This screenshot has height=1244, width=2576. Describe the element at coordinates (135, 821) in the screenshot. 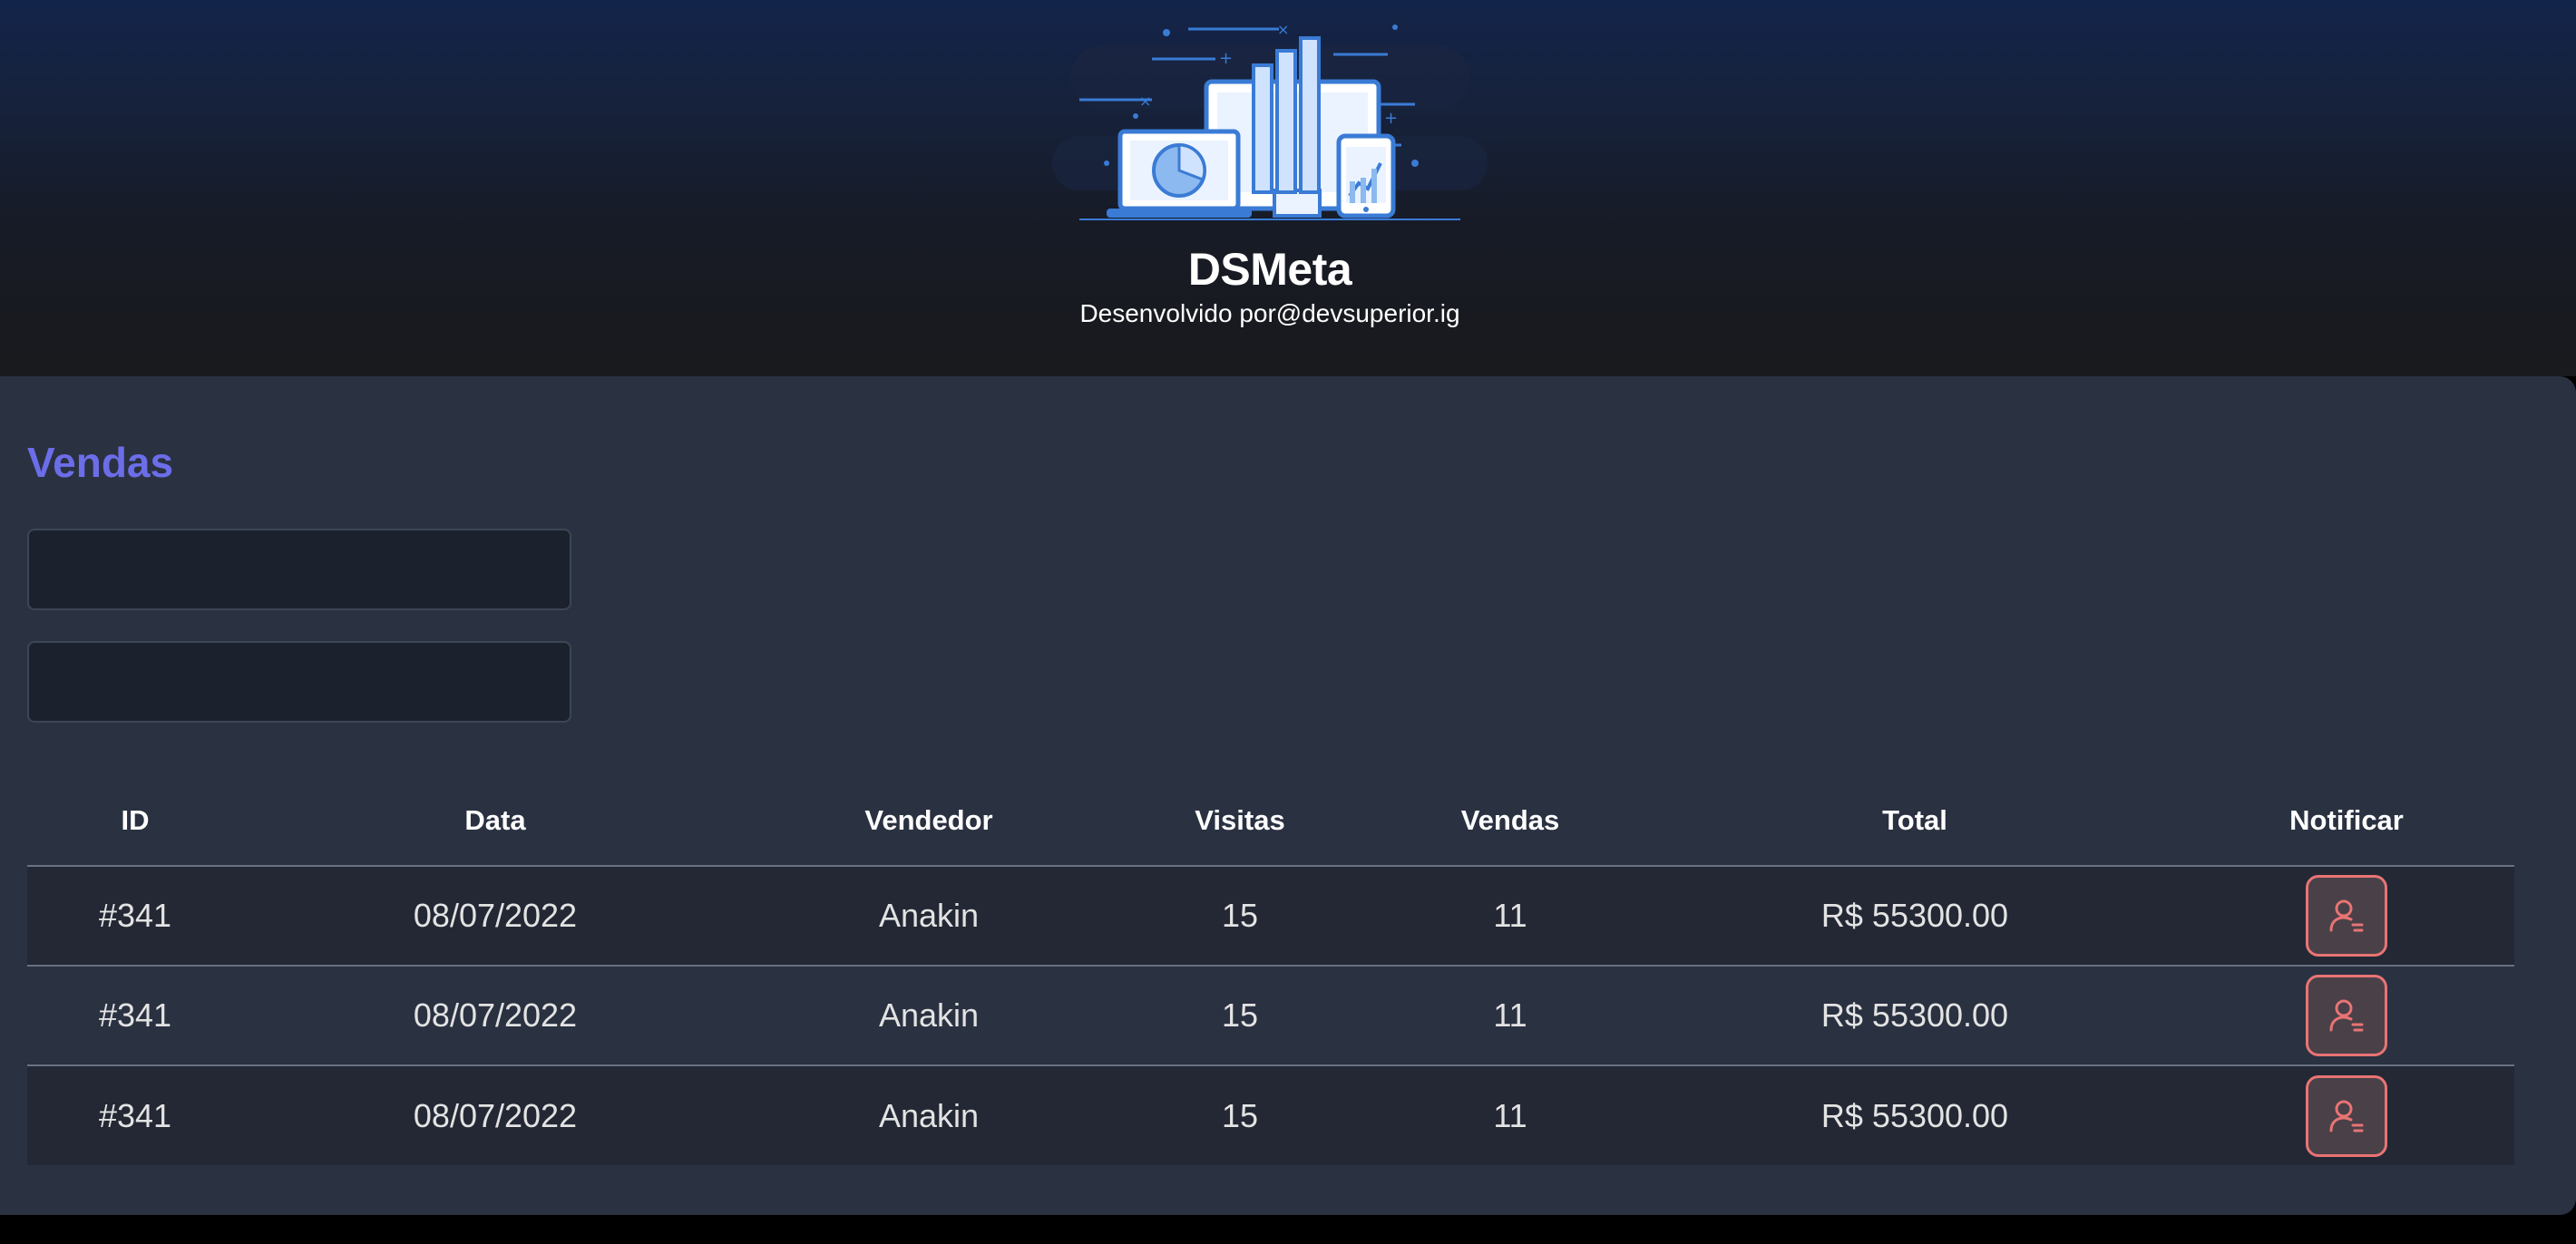

I see `column-header-id: ID` at that location.